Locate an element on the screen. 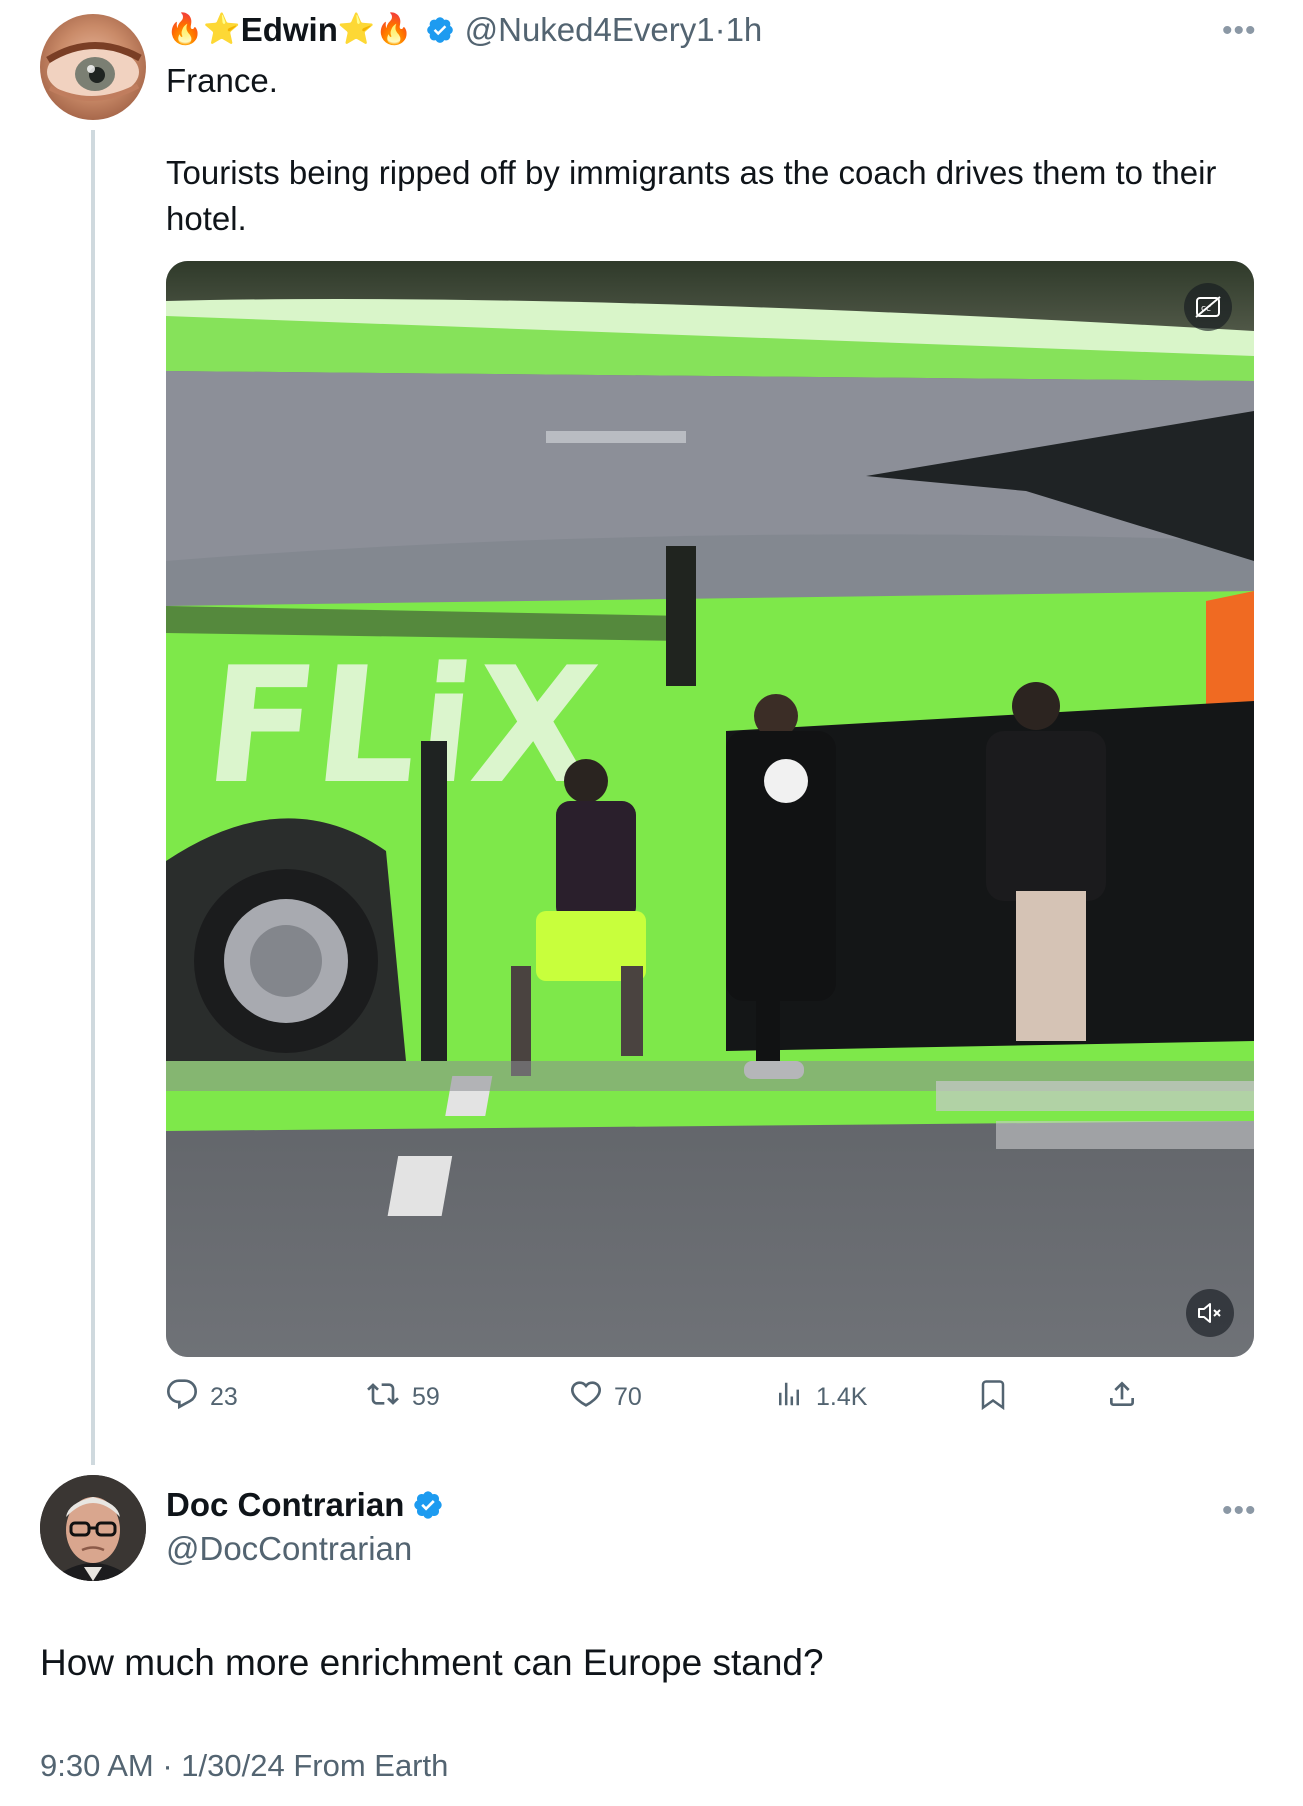  share-button is located at coordinates (1128, 1397).